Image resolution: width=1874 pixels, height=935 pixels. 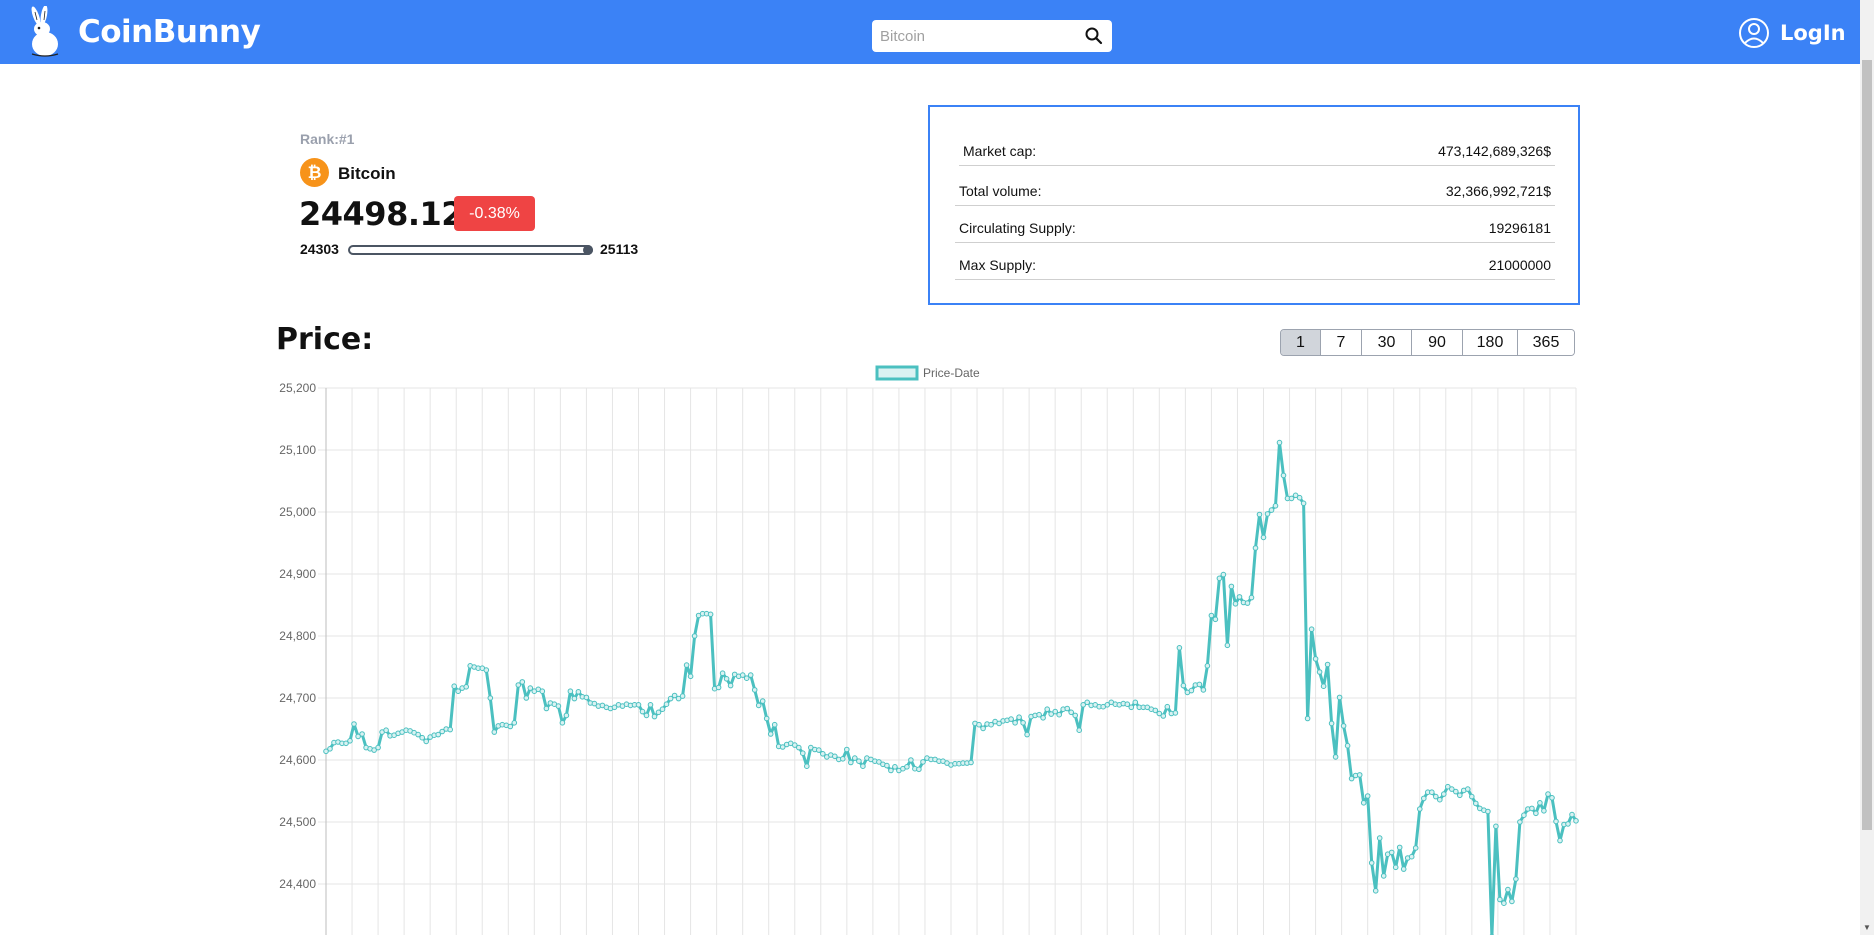 What do you see at coordinates (319, 249) in the screenshot?
I see `day-low: 24303` at bounding box center [319, 249].